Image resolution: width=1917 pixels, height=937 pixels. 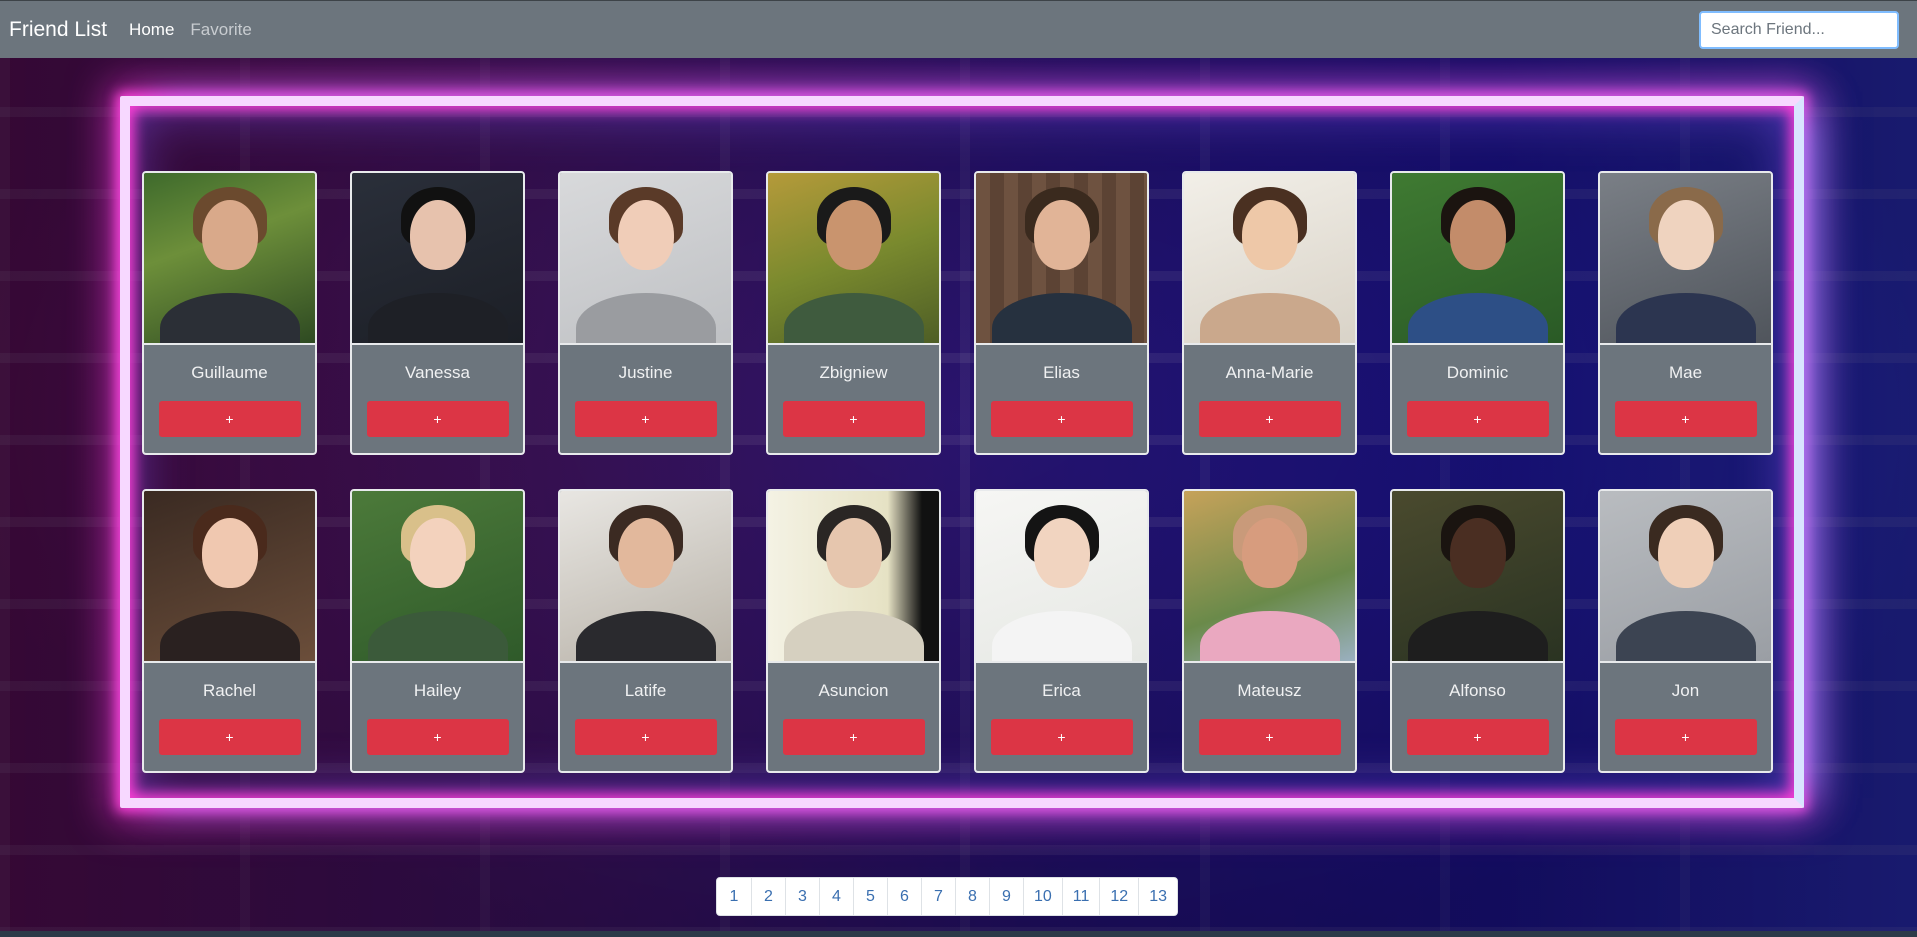 I want to click on friend-card: Erica +, so click(x=1061, y=631).